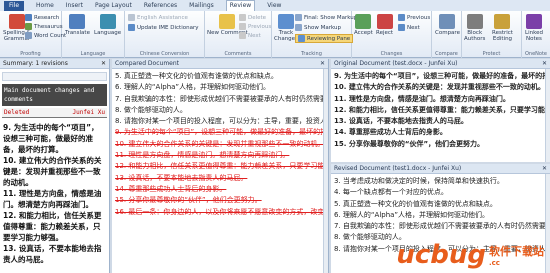 The image size is (550, 273). What do you see at coordinates (474, 21) in the screenshot?
I see `block-authors-icon` at bounding box center [474, 21].